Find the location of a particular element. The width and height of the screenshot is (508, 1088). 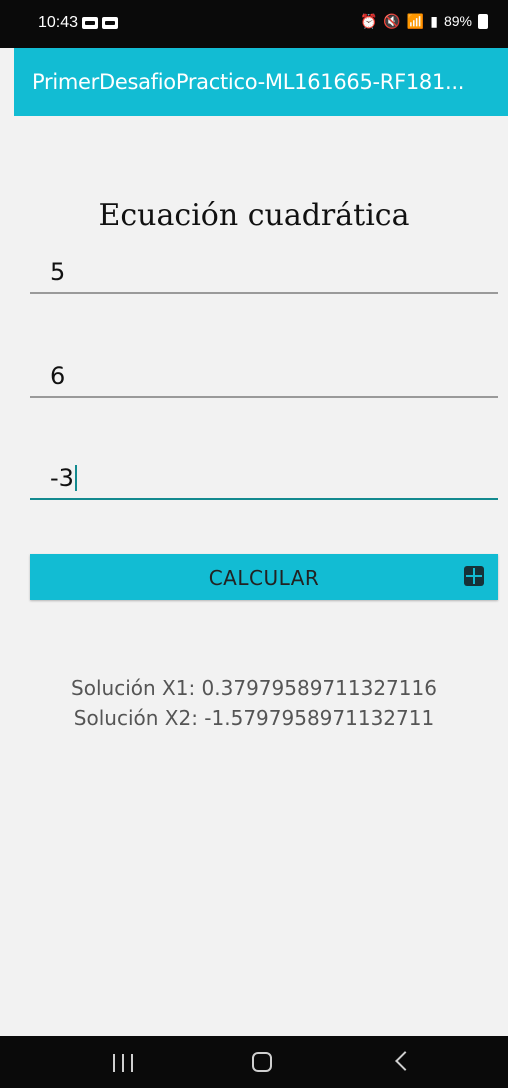

recents-icon is located at coordinates (123, 1063).